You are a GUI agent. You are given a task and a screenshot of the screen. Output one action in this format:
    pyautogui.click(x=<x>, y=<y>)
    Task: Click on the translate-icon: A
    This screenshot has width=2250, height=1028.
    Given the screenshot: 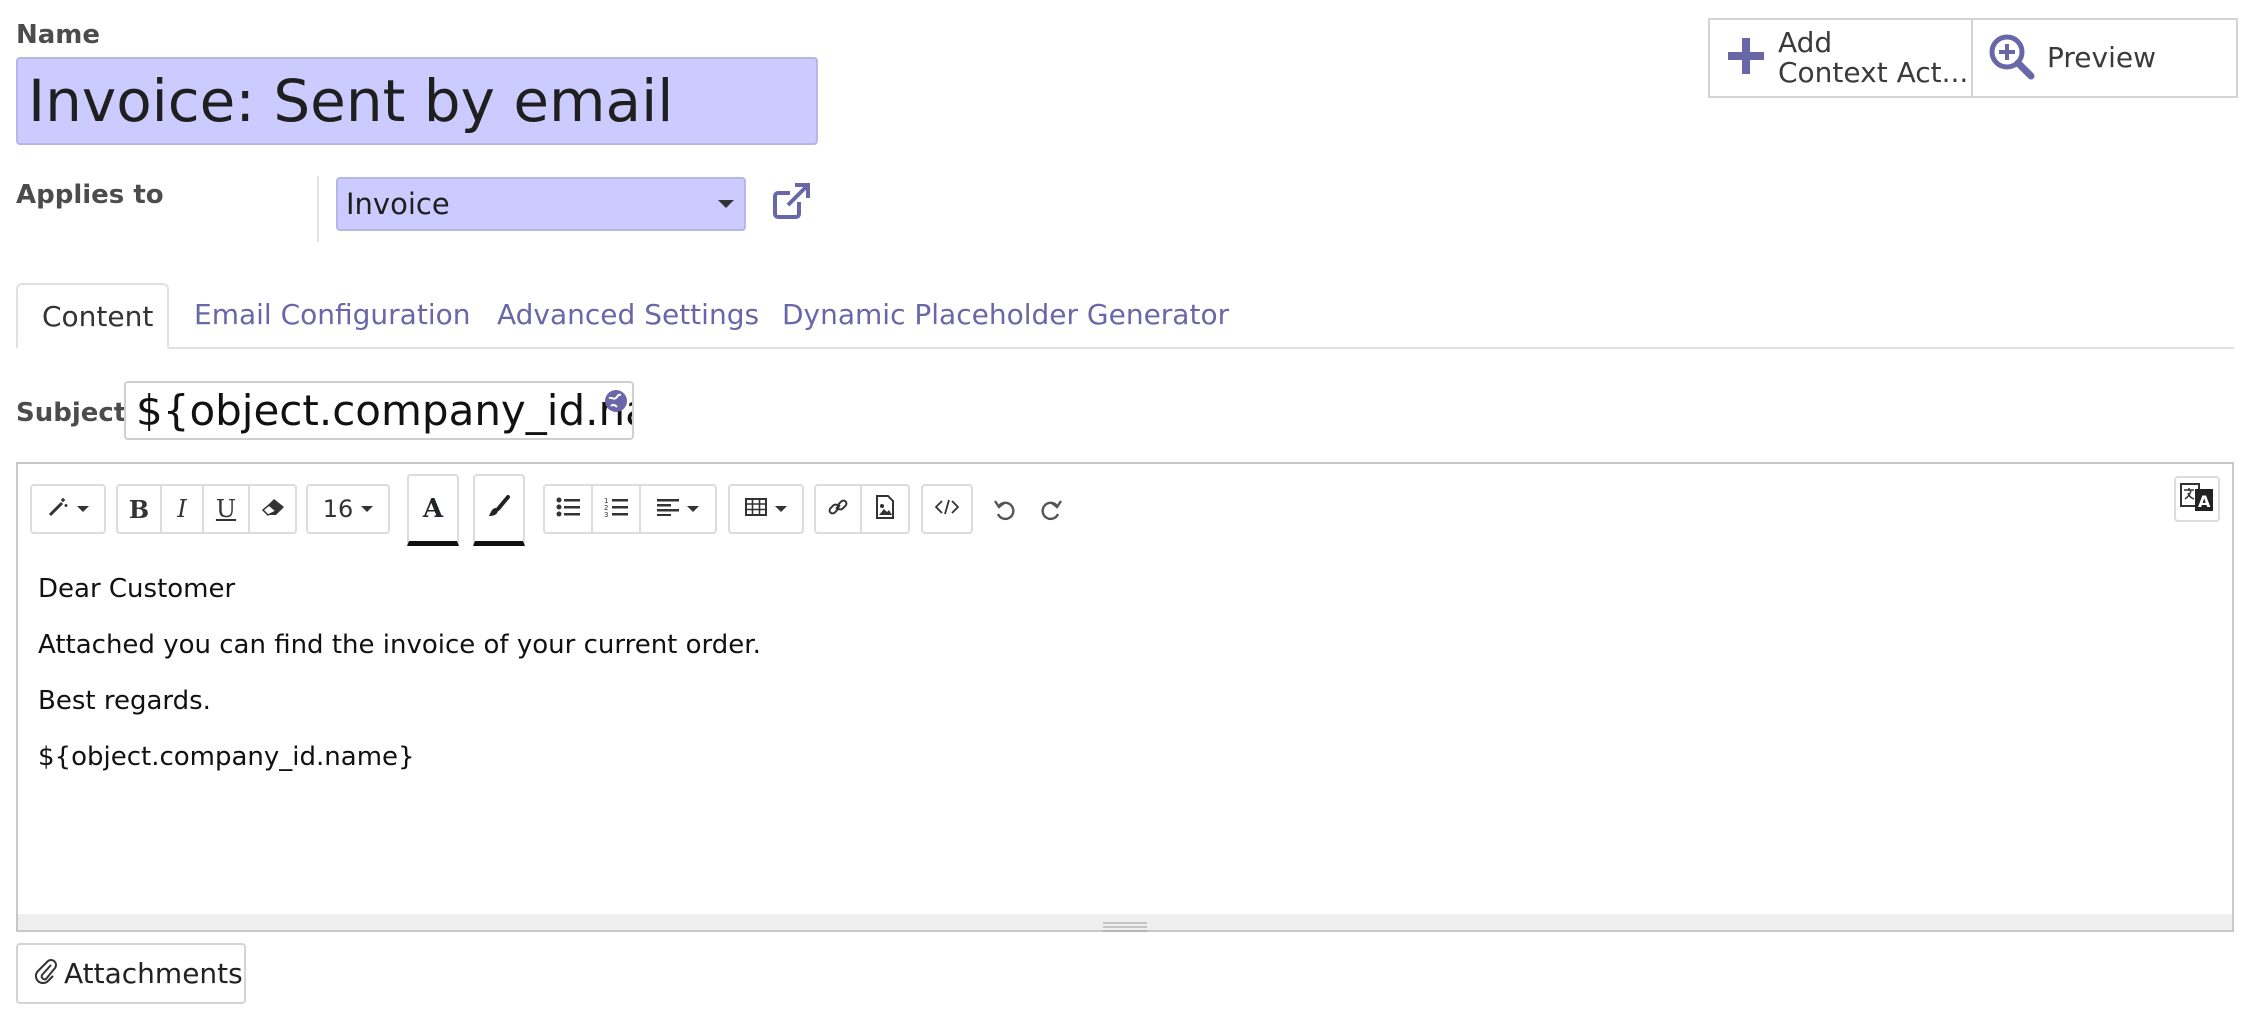 What is the action you would take?
    pyautogui.click(x=2197, y=499)
    